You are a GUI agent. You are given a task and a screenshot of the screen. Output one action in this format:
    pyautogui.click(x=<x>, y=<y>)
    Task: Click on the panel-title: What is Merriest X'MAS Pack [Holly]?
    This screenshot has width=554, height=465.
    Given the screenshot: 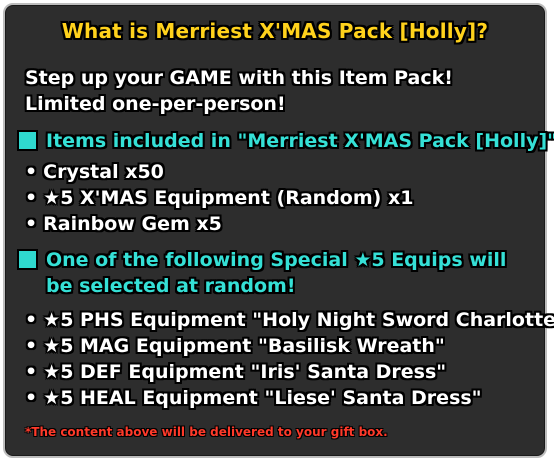 What is the action you would take?
    pyautogui.click(x=275, y=31)
    